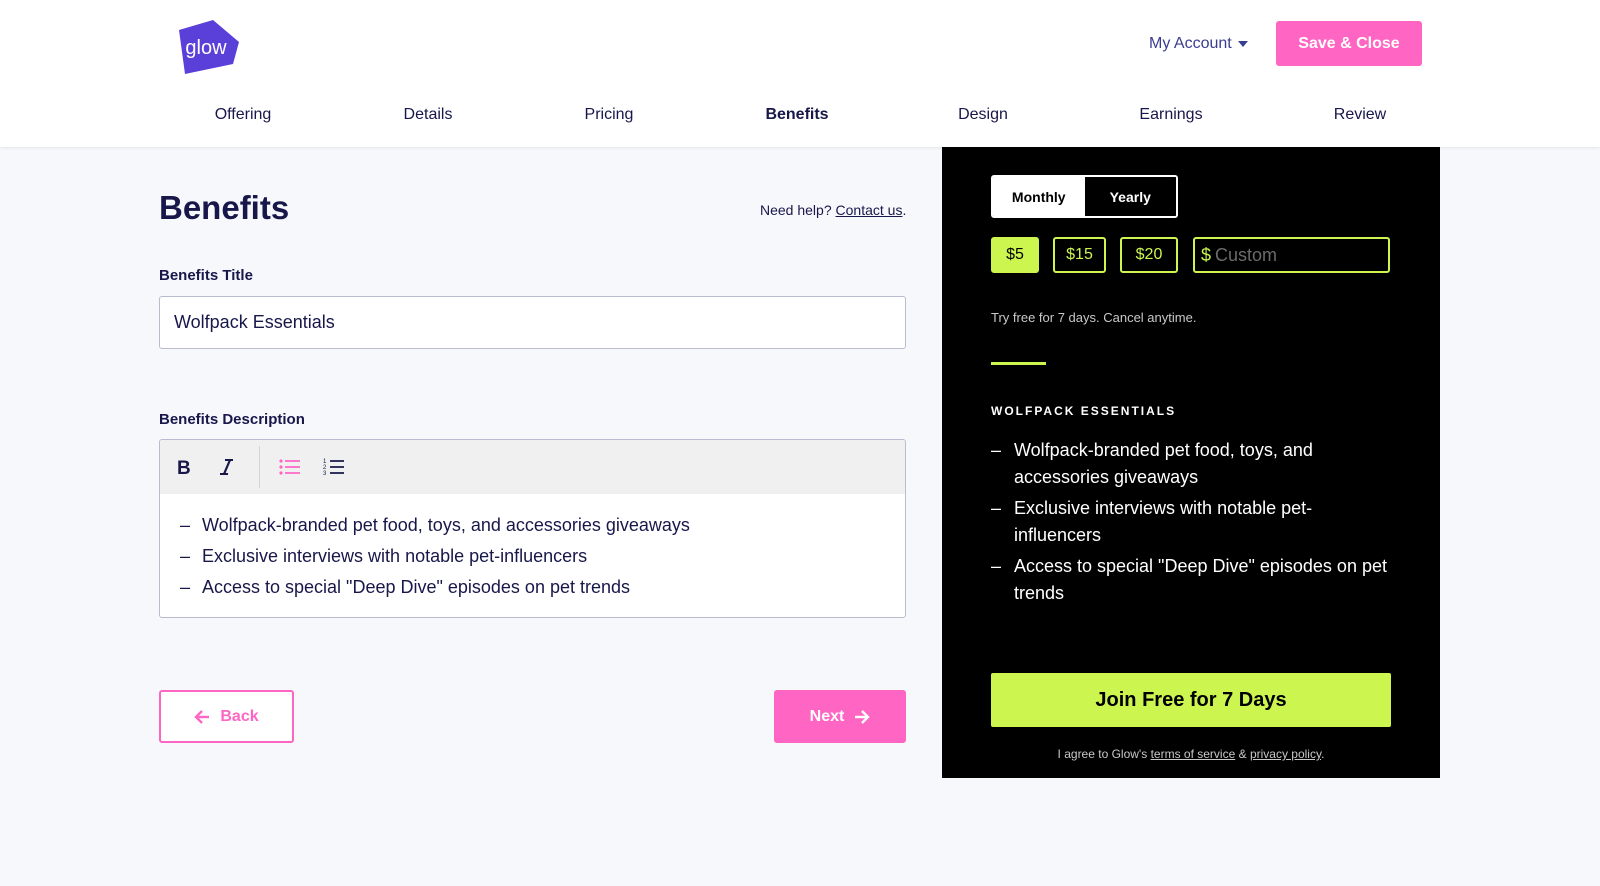 The image size is (1600, 886). Describe the element at coordinates (206, 275) in the screenshot. I see `benefits-title-label: Benefits Title` at that location.